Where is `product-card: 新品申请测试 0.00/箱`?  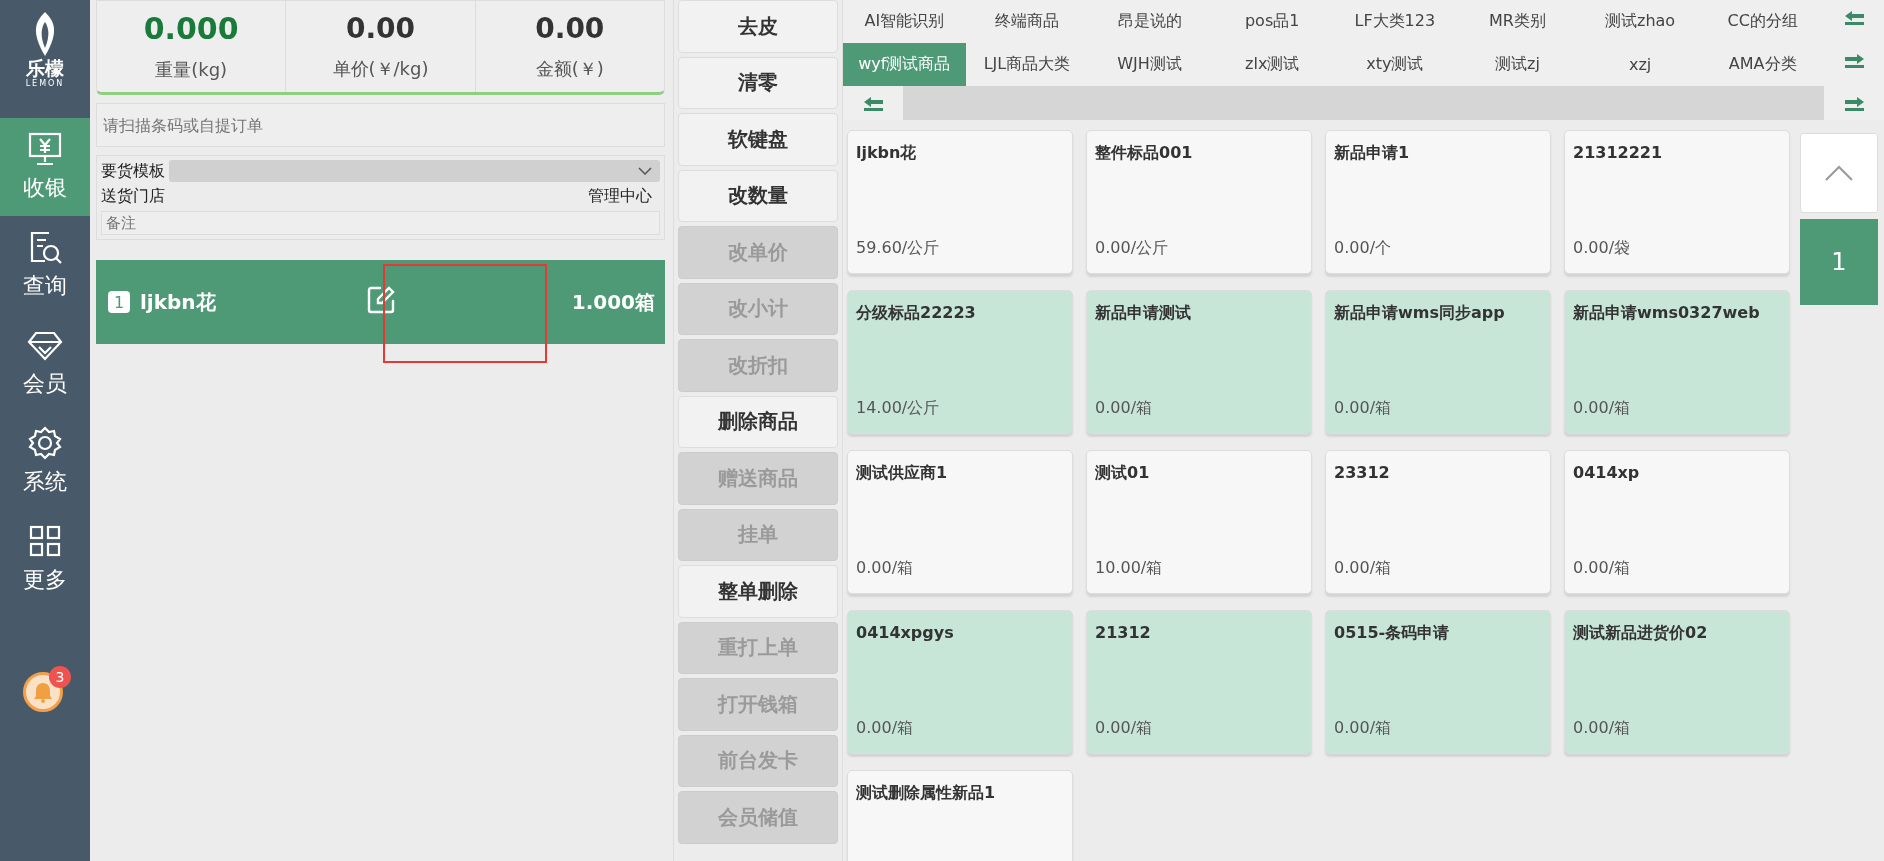 product-card: 新品申请测试 0.00/箱 is located at coordinates (1199, 362).